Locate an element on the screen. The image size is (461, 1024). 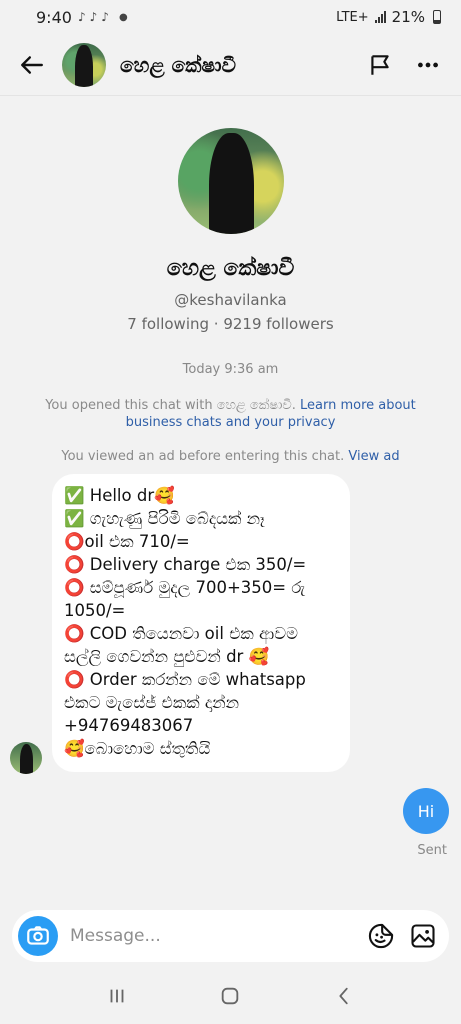
sticker-icon is located at coordinates (381, 936).